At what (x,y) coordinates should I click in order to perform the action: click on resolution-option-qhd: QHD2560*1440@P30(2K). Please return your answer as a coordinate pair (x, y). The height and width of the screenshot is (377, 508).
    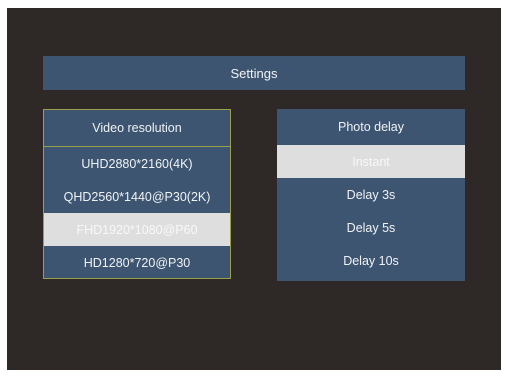
    Looking at the image, I should click on (137, 196).